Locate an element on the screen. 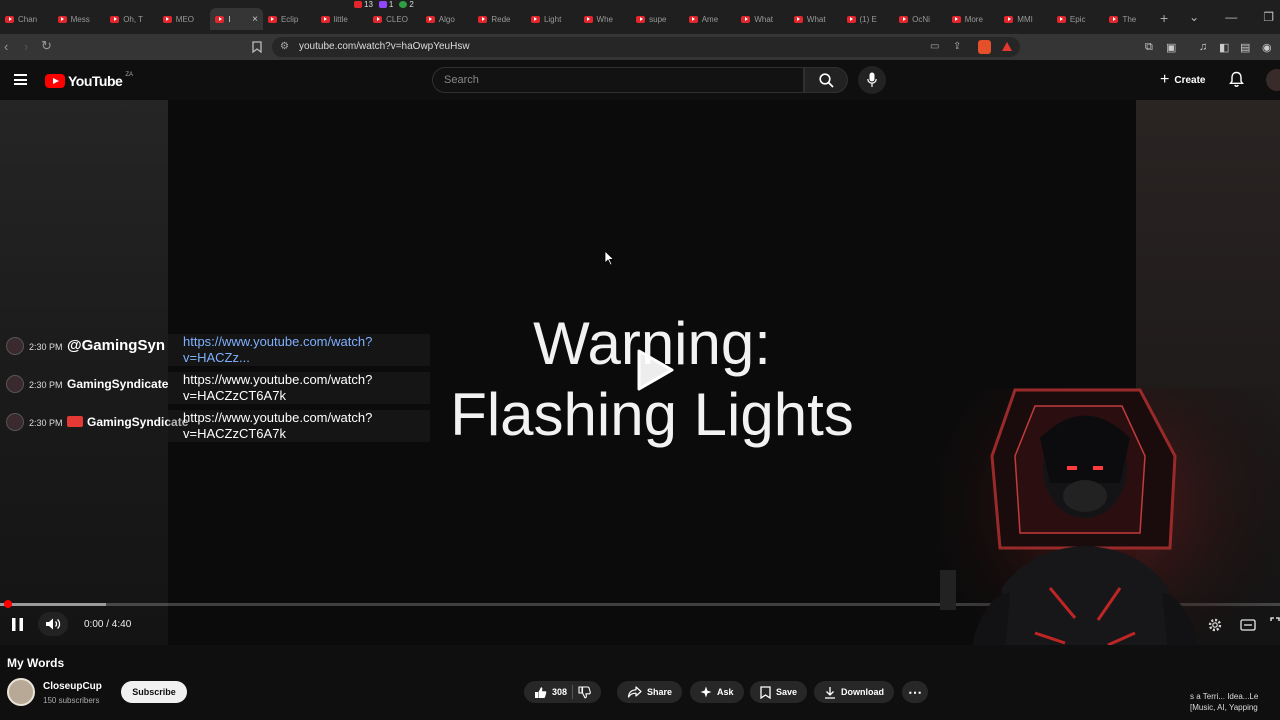 The height and width of the screenshot is (720, 1280). microphone-icon is located at coordinates (872, 79).